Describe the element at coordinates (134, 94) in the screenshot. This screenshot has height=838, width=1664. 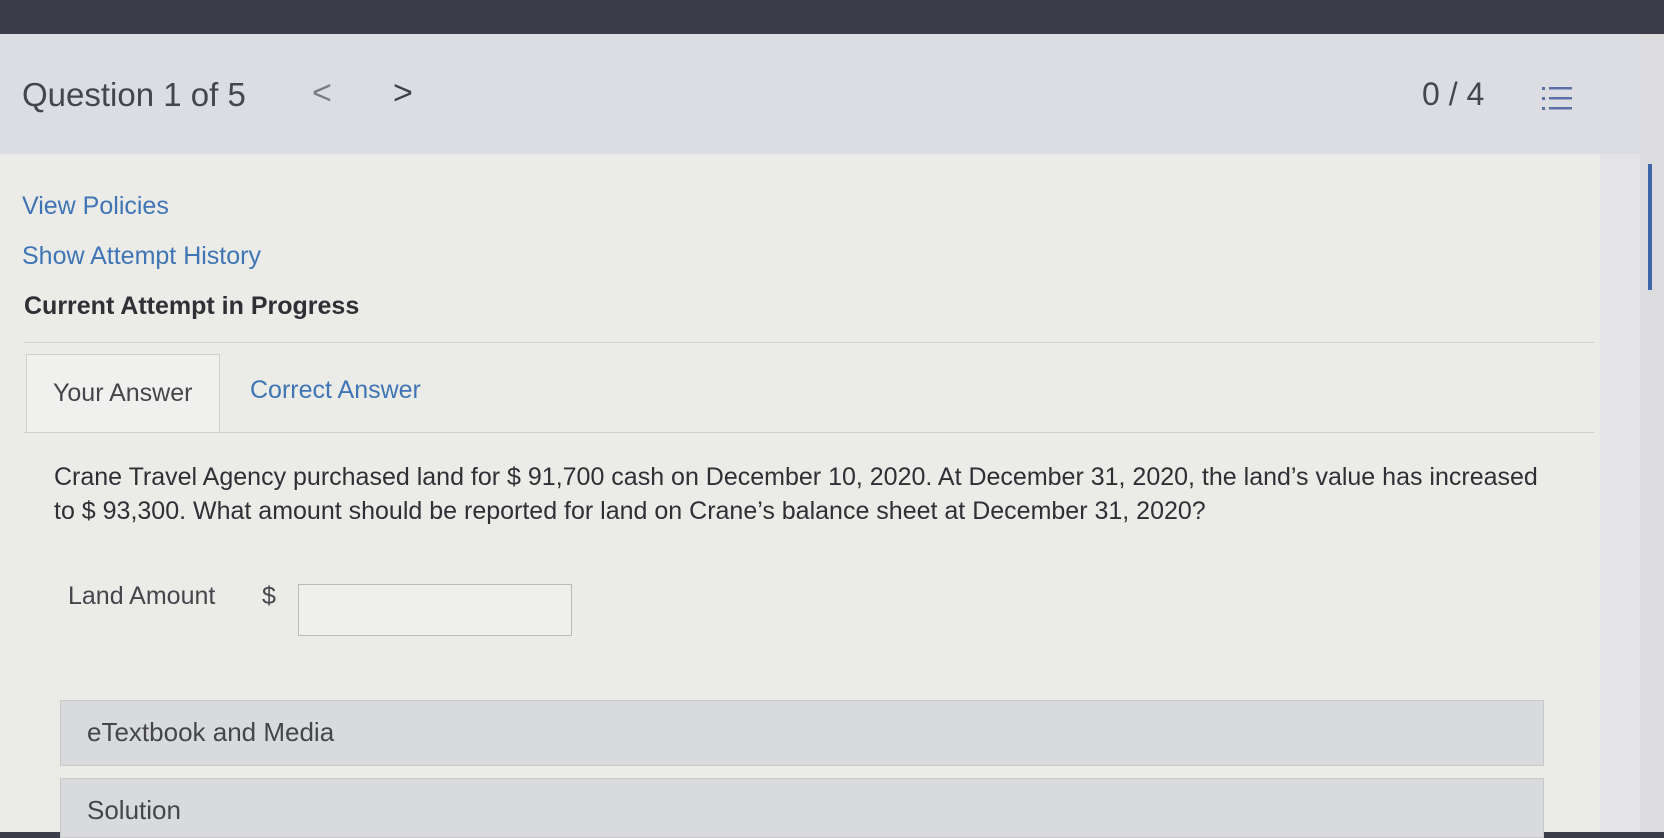
I see `question-counter: Question 1 of 5` at that location.